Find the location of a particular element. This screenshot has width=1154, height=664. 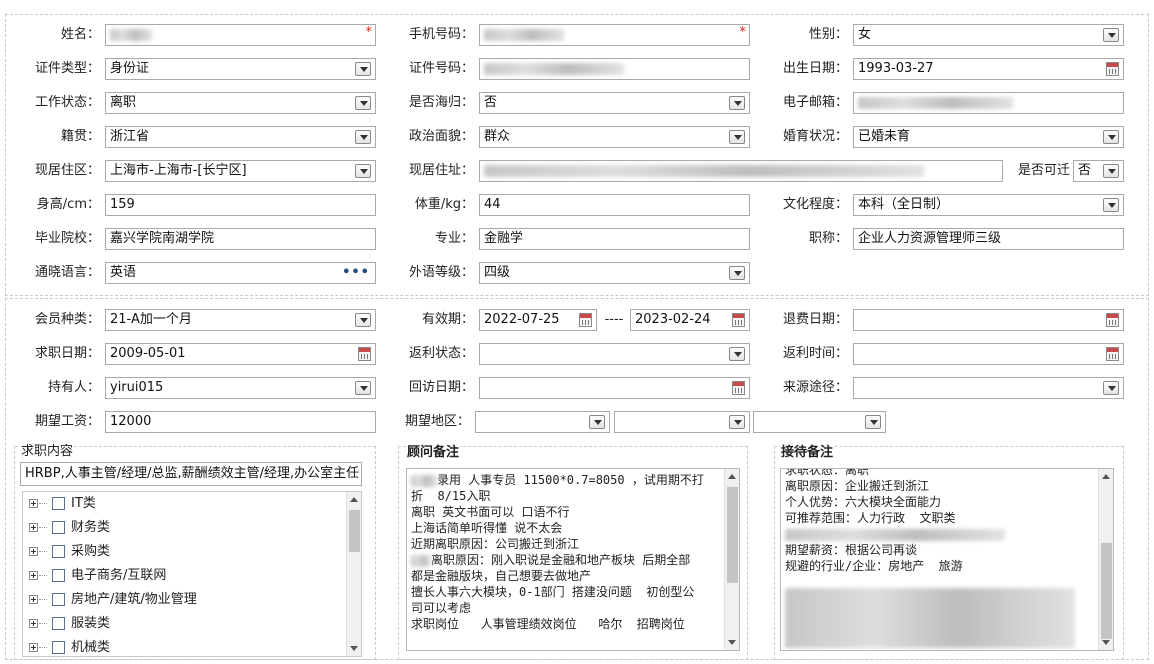

name-input: * is located at coordinates (240, 35).